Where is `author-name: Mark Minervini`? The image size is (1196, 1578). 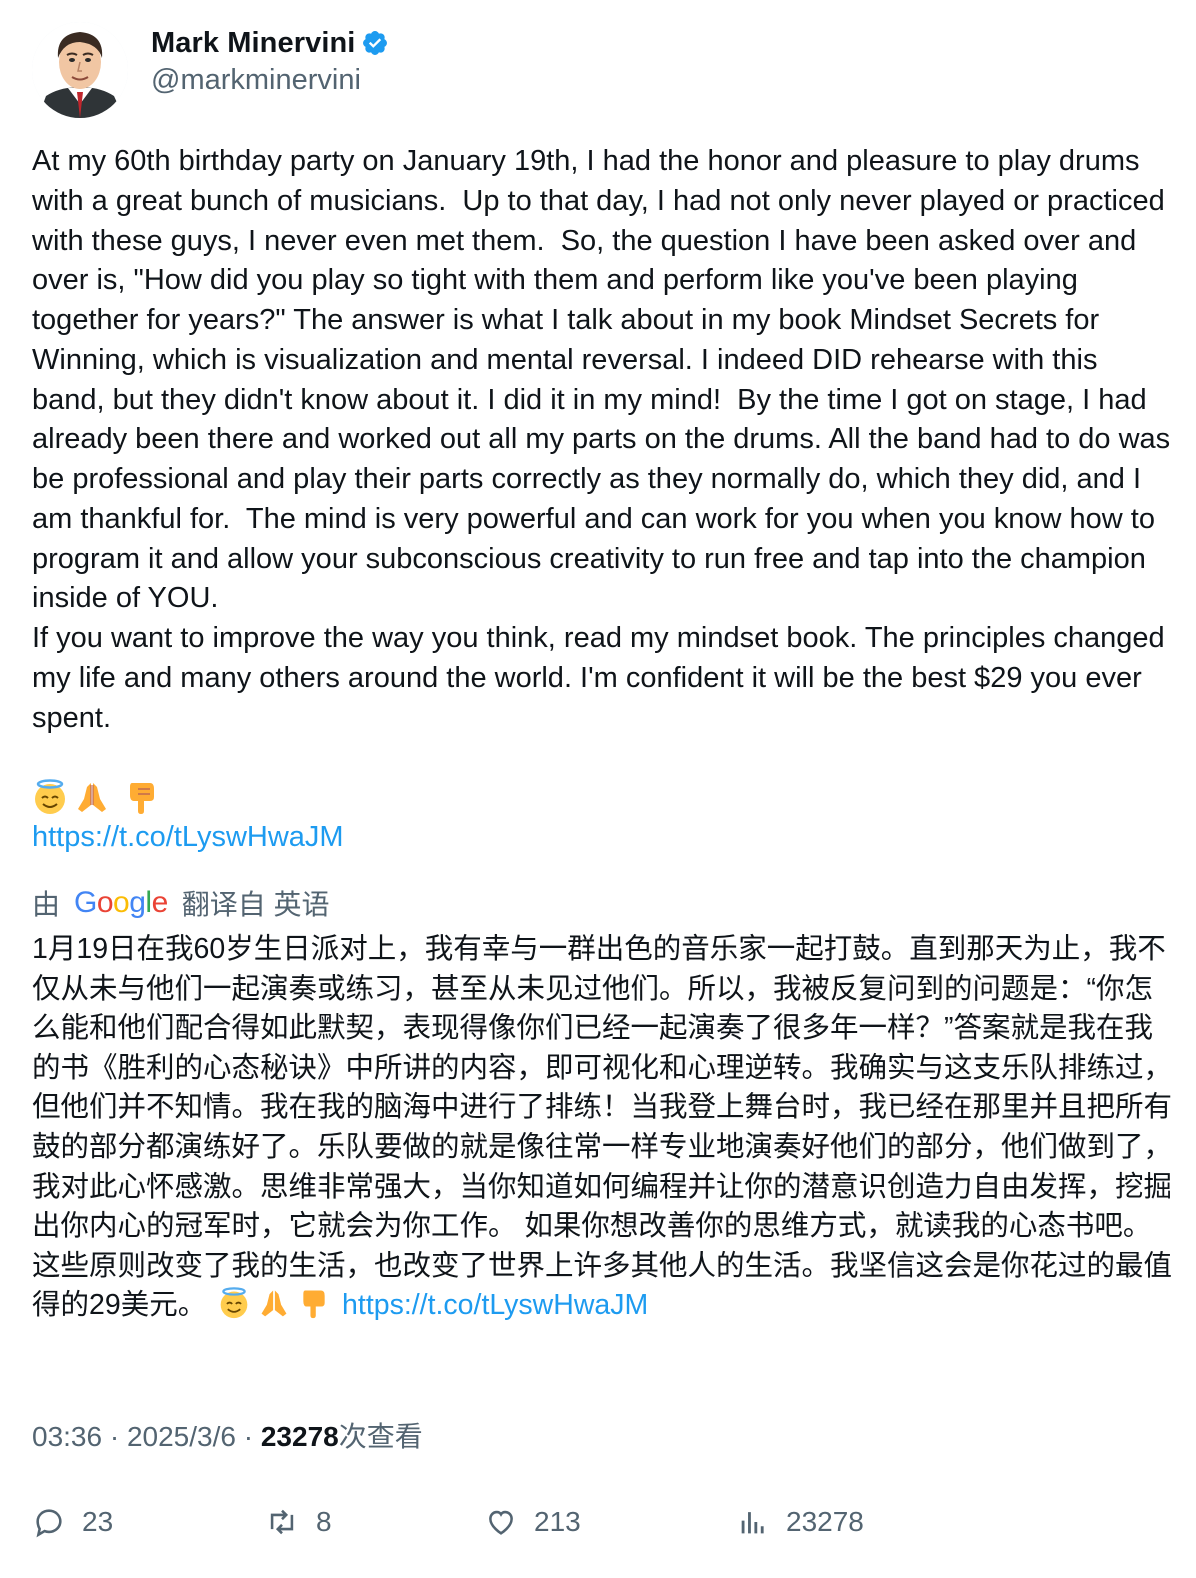 author-name: Mark Minervini is located at coordinates (253, 43).